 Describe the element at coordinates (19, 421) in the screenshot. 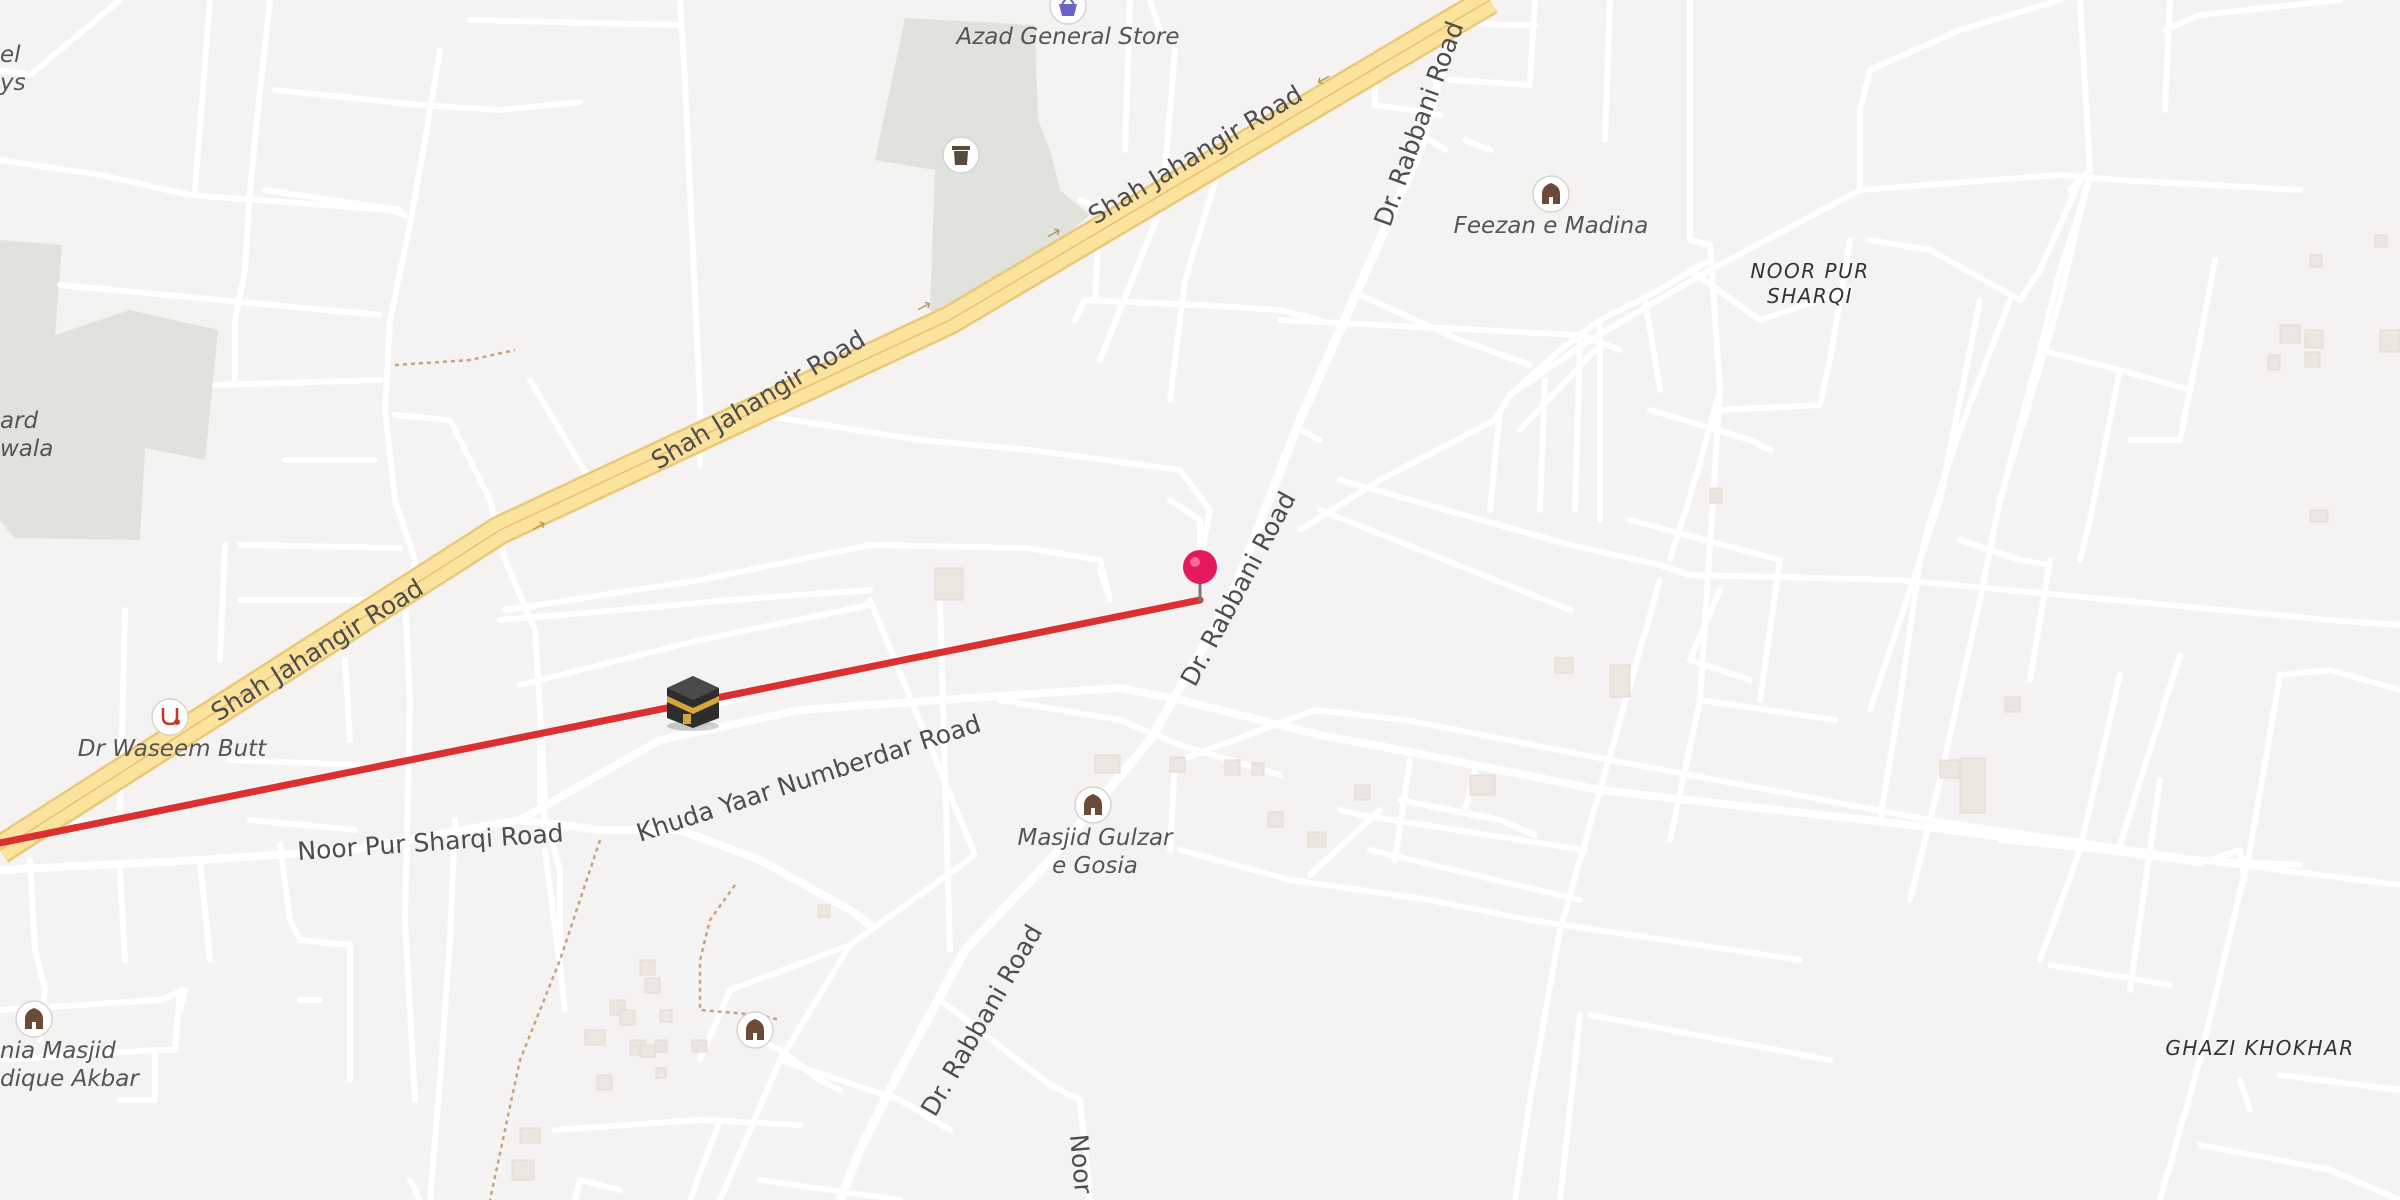

I see `poi-label-left-mid: ard` at that location.